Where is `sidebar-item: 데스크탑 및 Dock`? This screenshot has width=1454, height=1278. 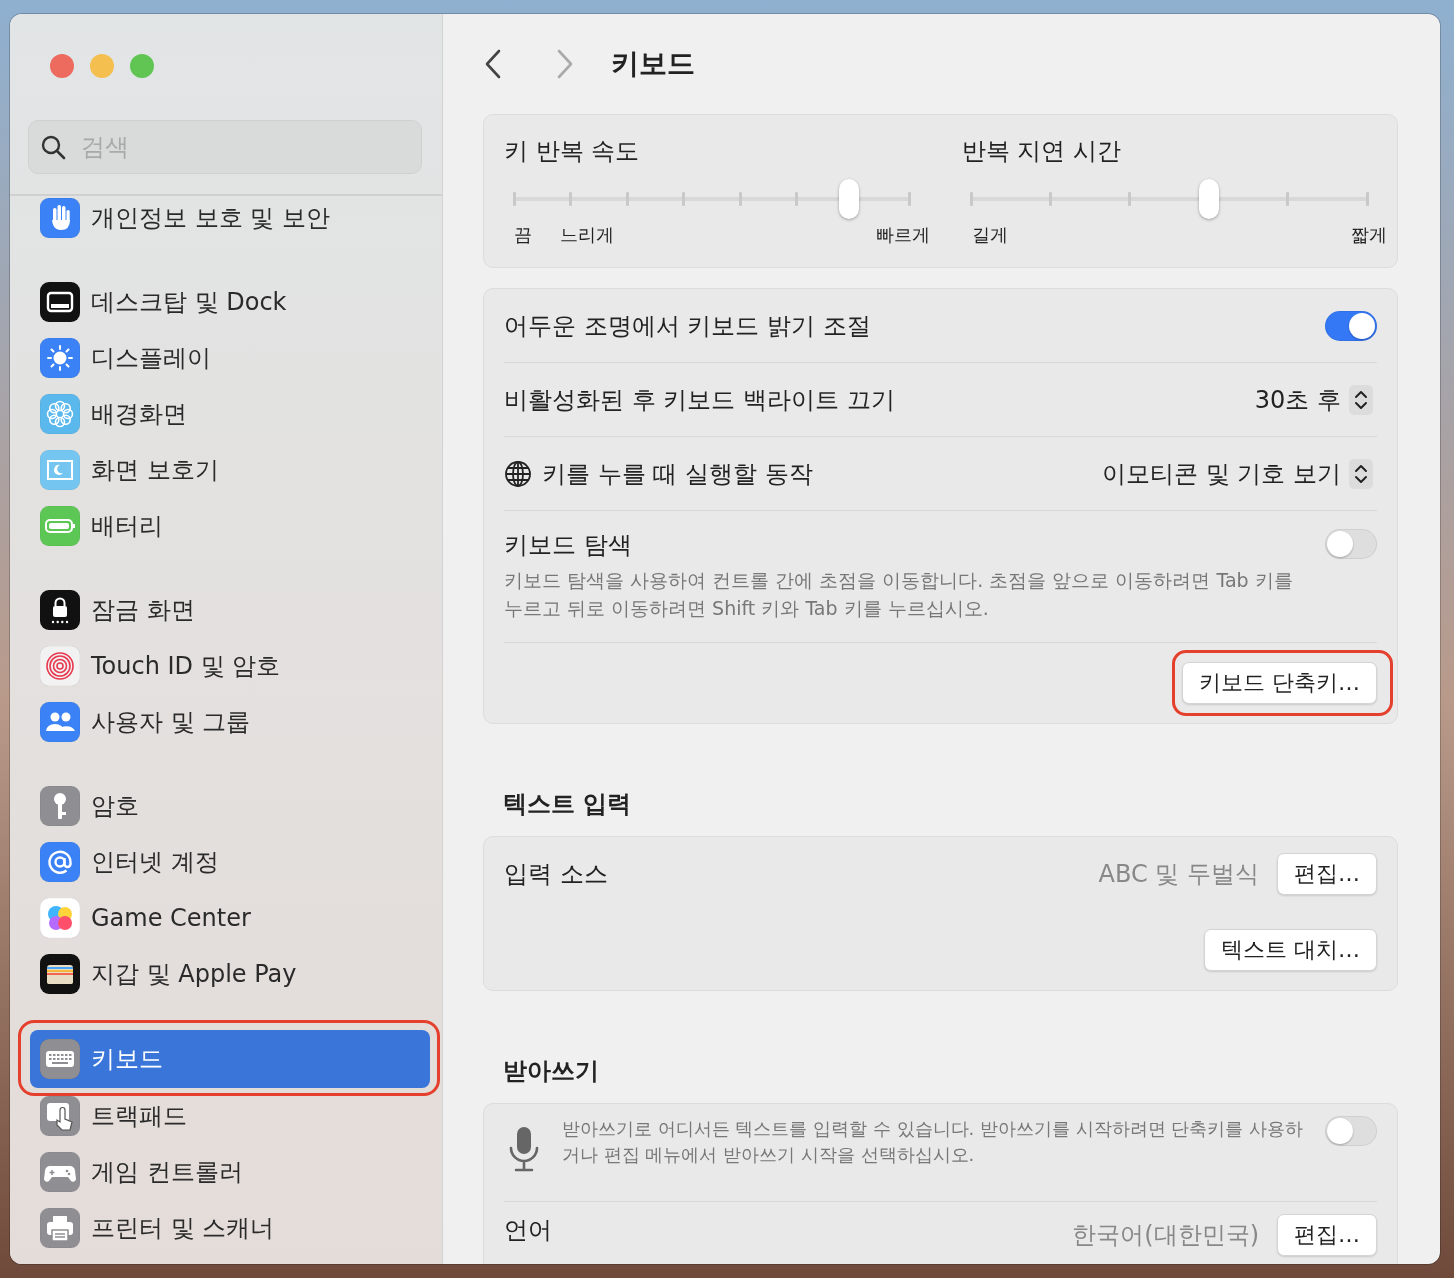 sidebar-item: 데스크탑 및 Dock is located at coordinates (230, 302).